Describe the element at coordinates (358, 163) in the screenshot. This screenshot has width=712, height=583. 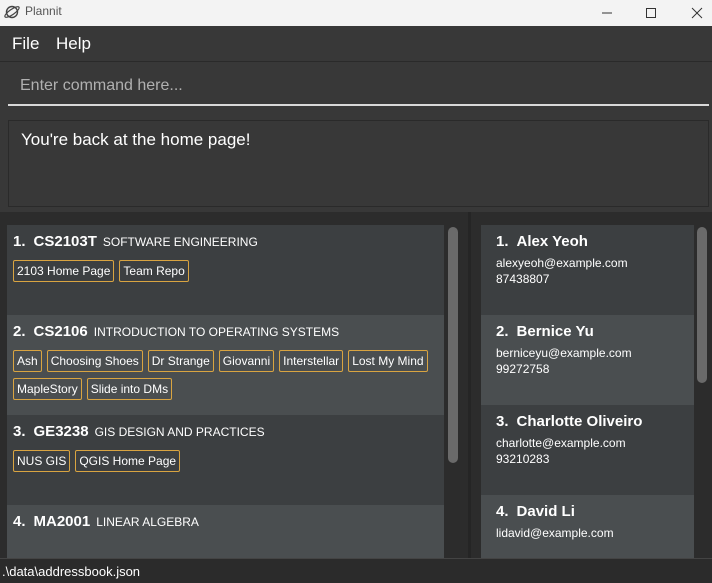
I see `result-display: You're back at the home page!` at that location.